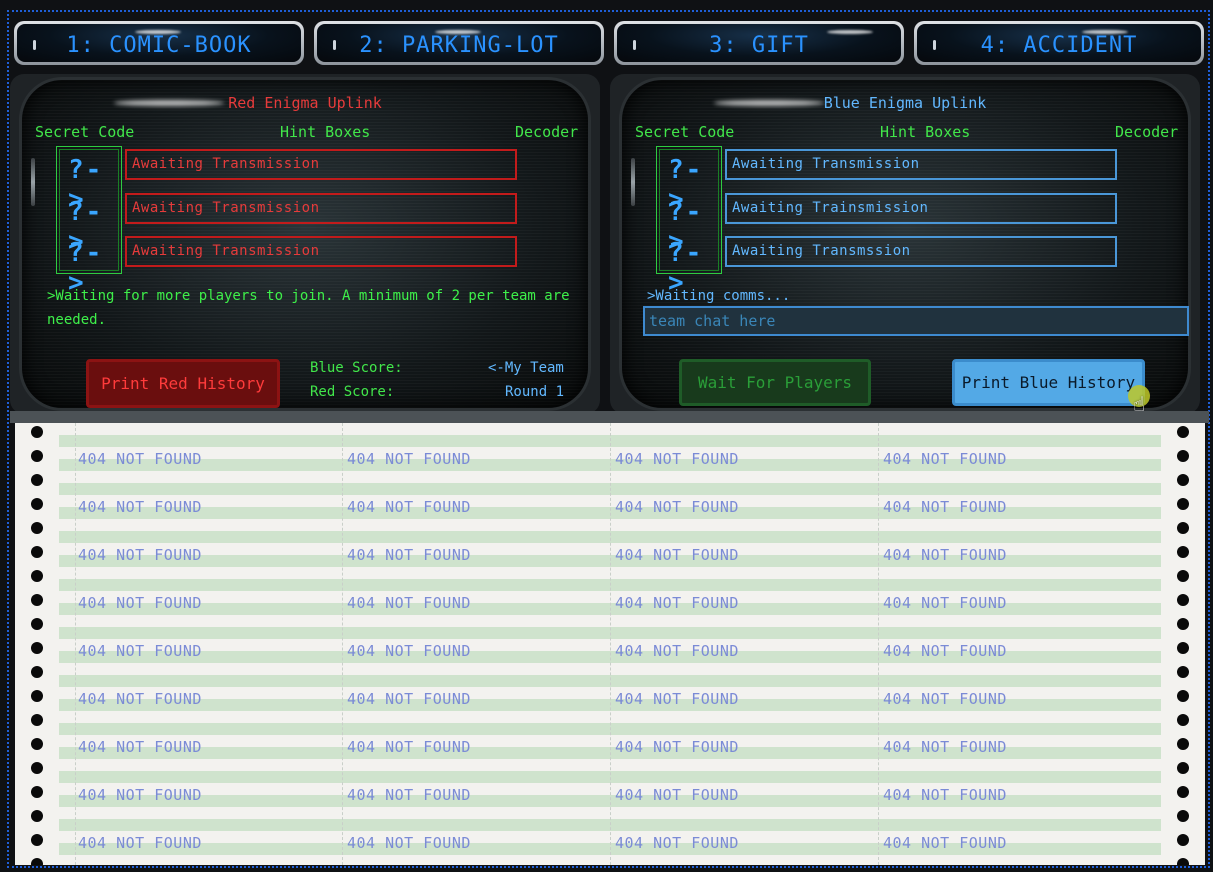  I want to click on tab-accident: 4: ACCIDENT, so click(1059, 43).